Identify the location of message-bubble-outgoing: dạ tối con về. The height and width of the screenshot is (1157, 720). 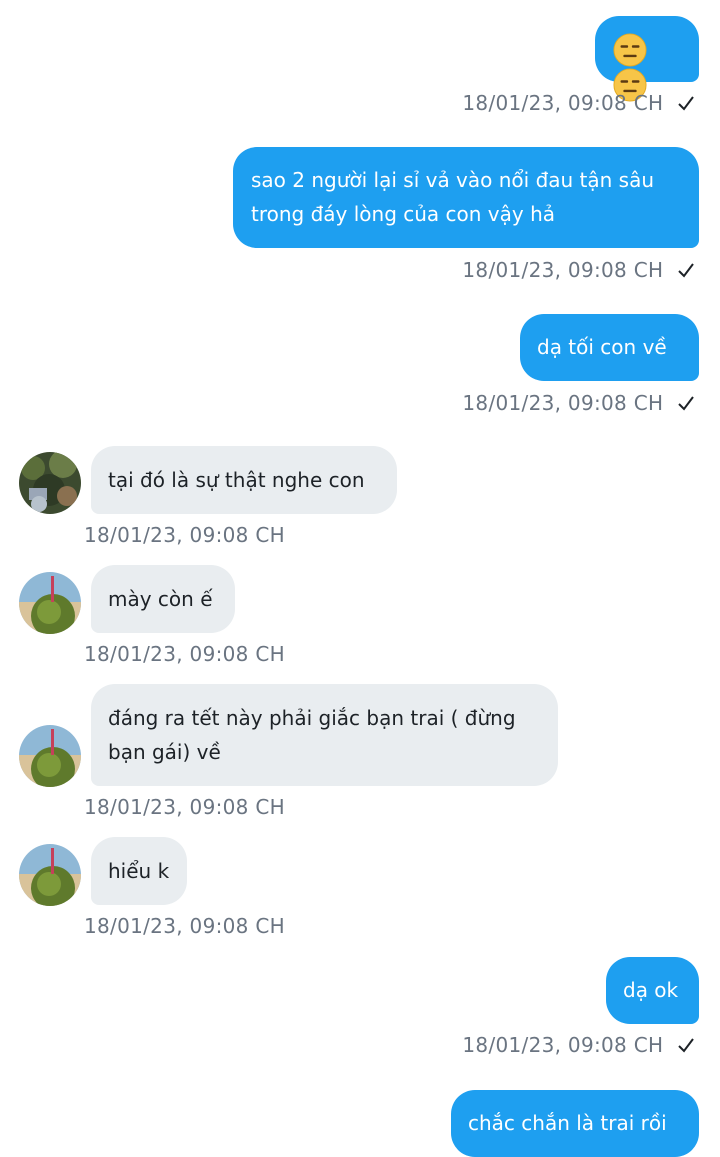
(609, 347).